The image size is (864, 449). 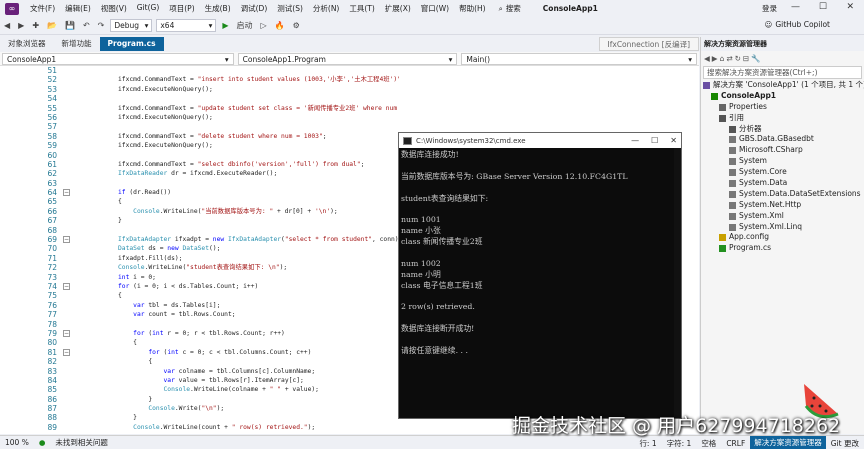 I want to click on line-ending: CRLF, so click(x=735, y=443).